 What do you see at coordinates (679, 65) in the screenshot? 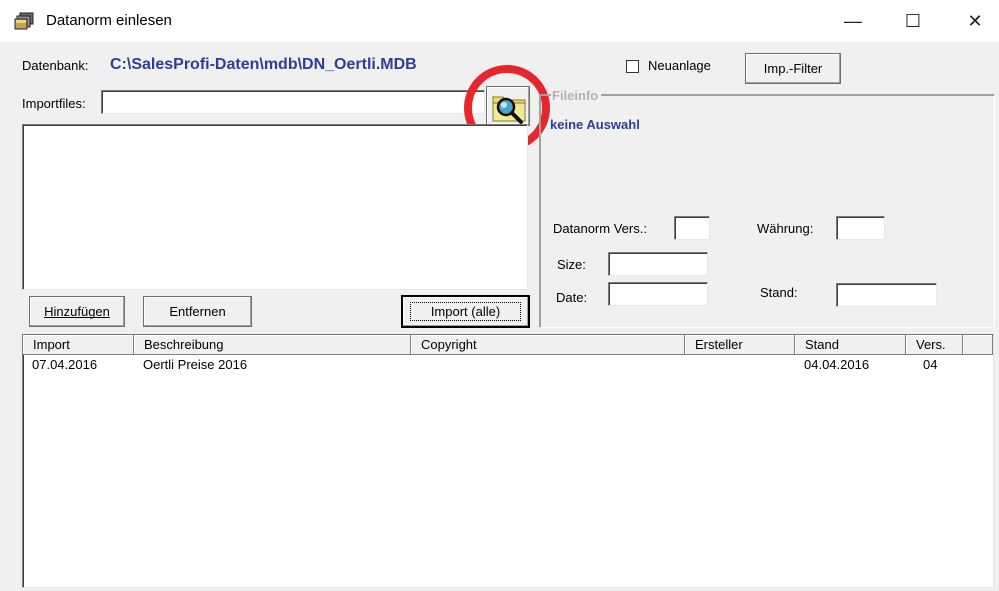
I see `neuanlage-label: Neuanlage` at bounding box center [679, 65].